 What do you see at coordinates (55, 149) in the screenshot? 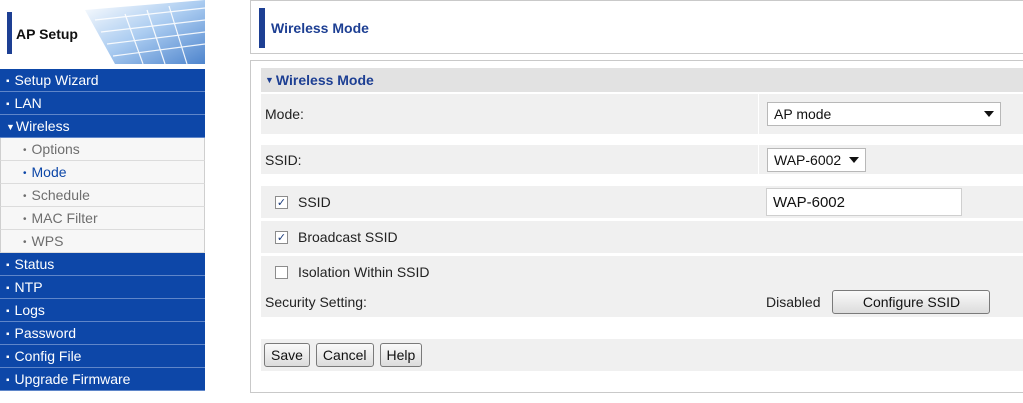
I see `sidebar-item-label: Options` at bounding box center [55, 149].